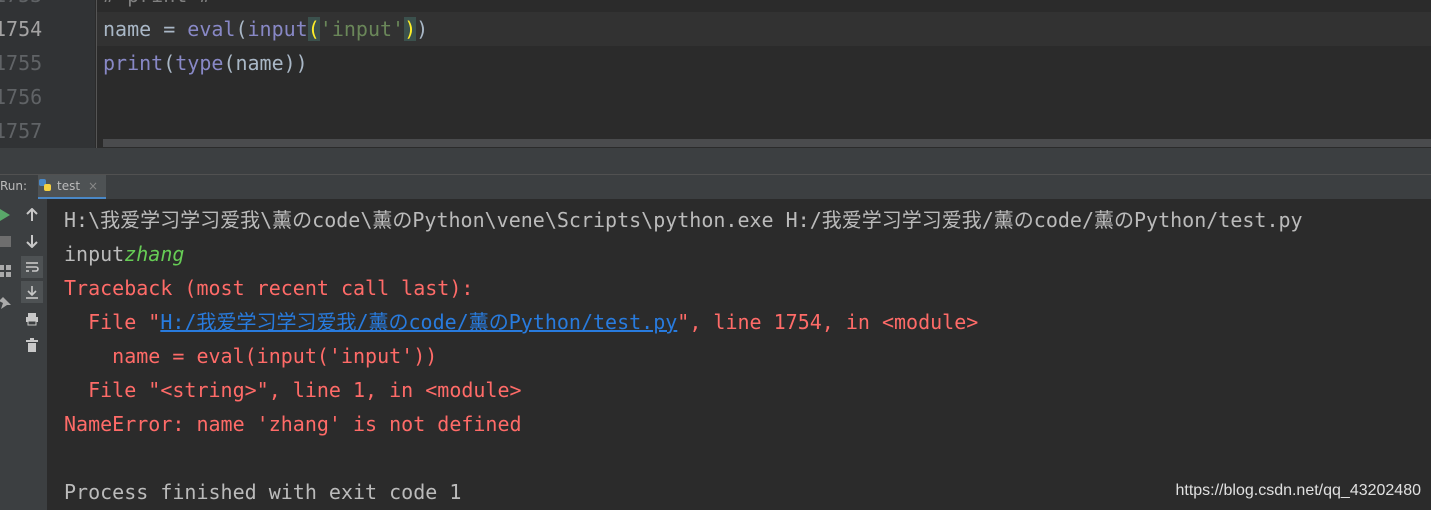 Image resolution: width=1431 pixels, height=510 pixels. Describe the element at coordinates (93, 186) in the screenshot. I see `close-icon: ×` at that location.